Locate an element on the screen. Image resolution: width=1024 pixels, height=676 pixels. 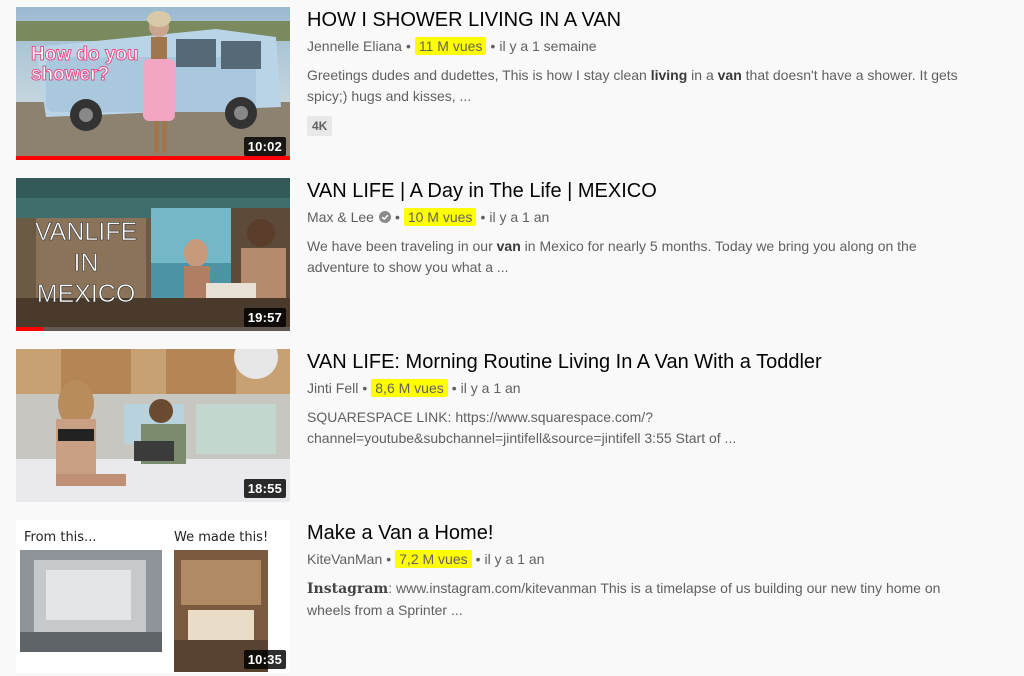
view-count: 10 M vues is located at coordinates (440, 217).